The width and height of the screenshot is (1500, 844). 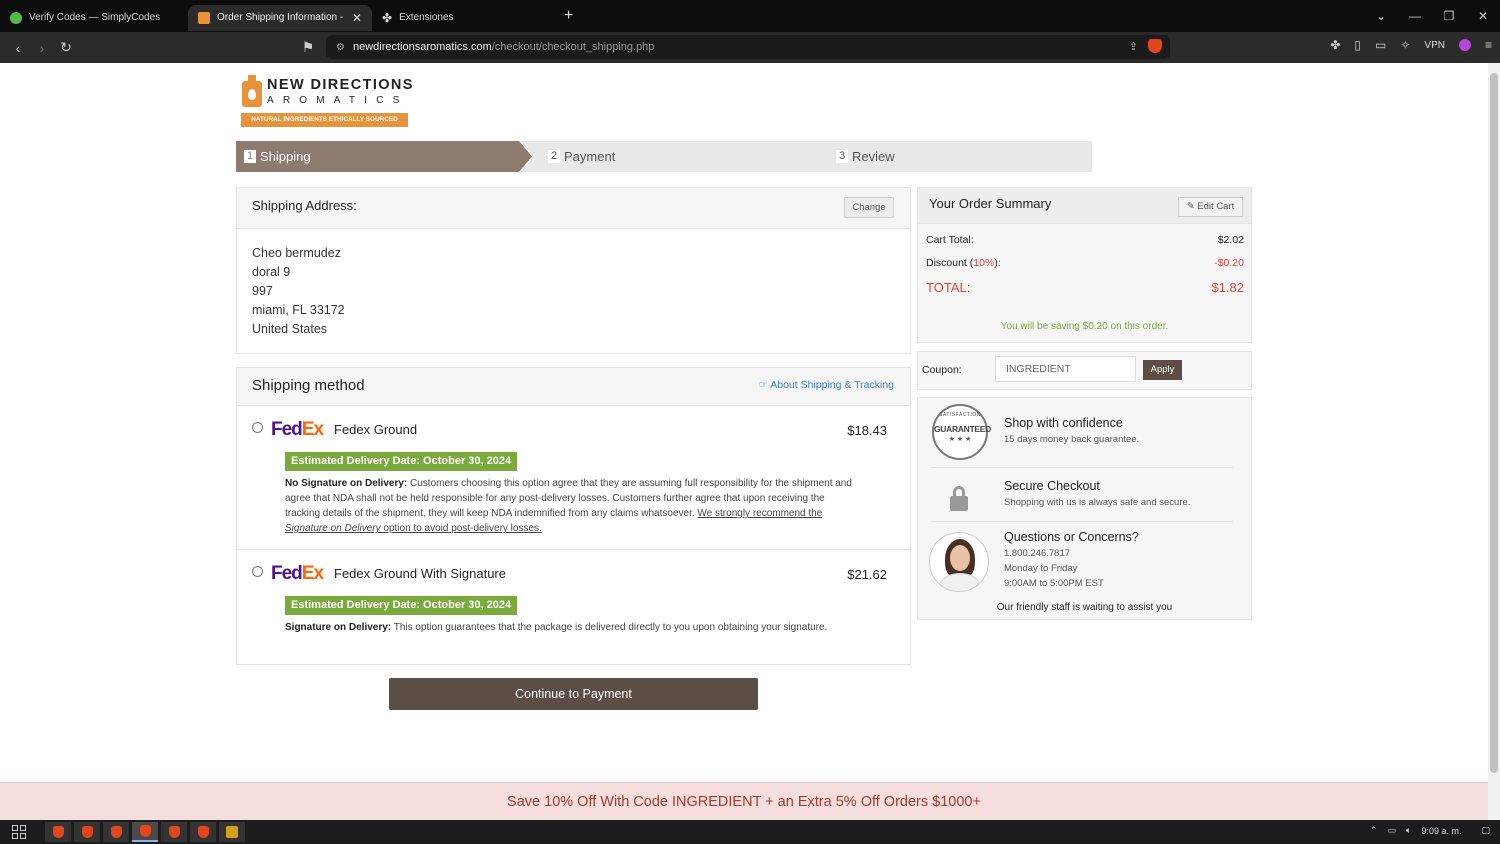 What do you see at coordinates (1072, 439) in the screenshot?
I see `shop-confidence-text: 15 days money back guarantee.` at bounding box center [1072, 439].